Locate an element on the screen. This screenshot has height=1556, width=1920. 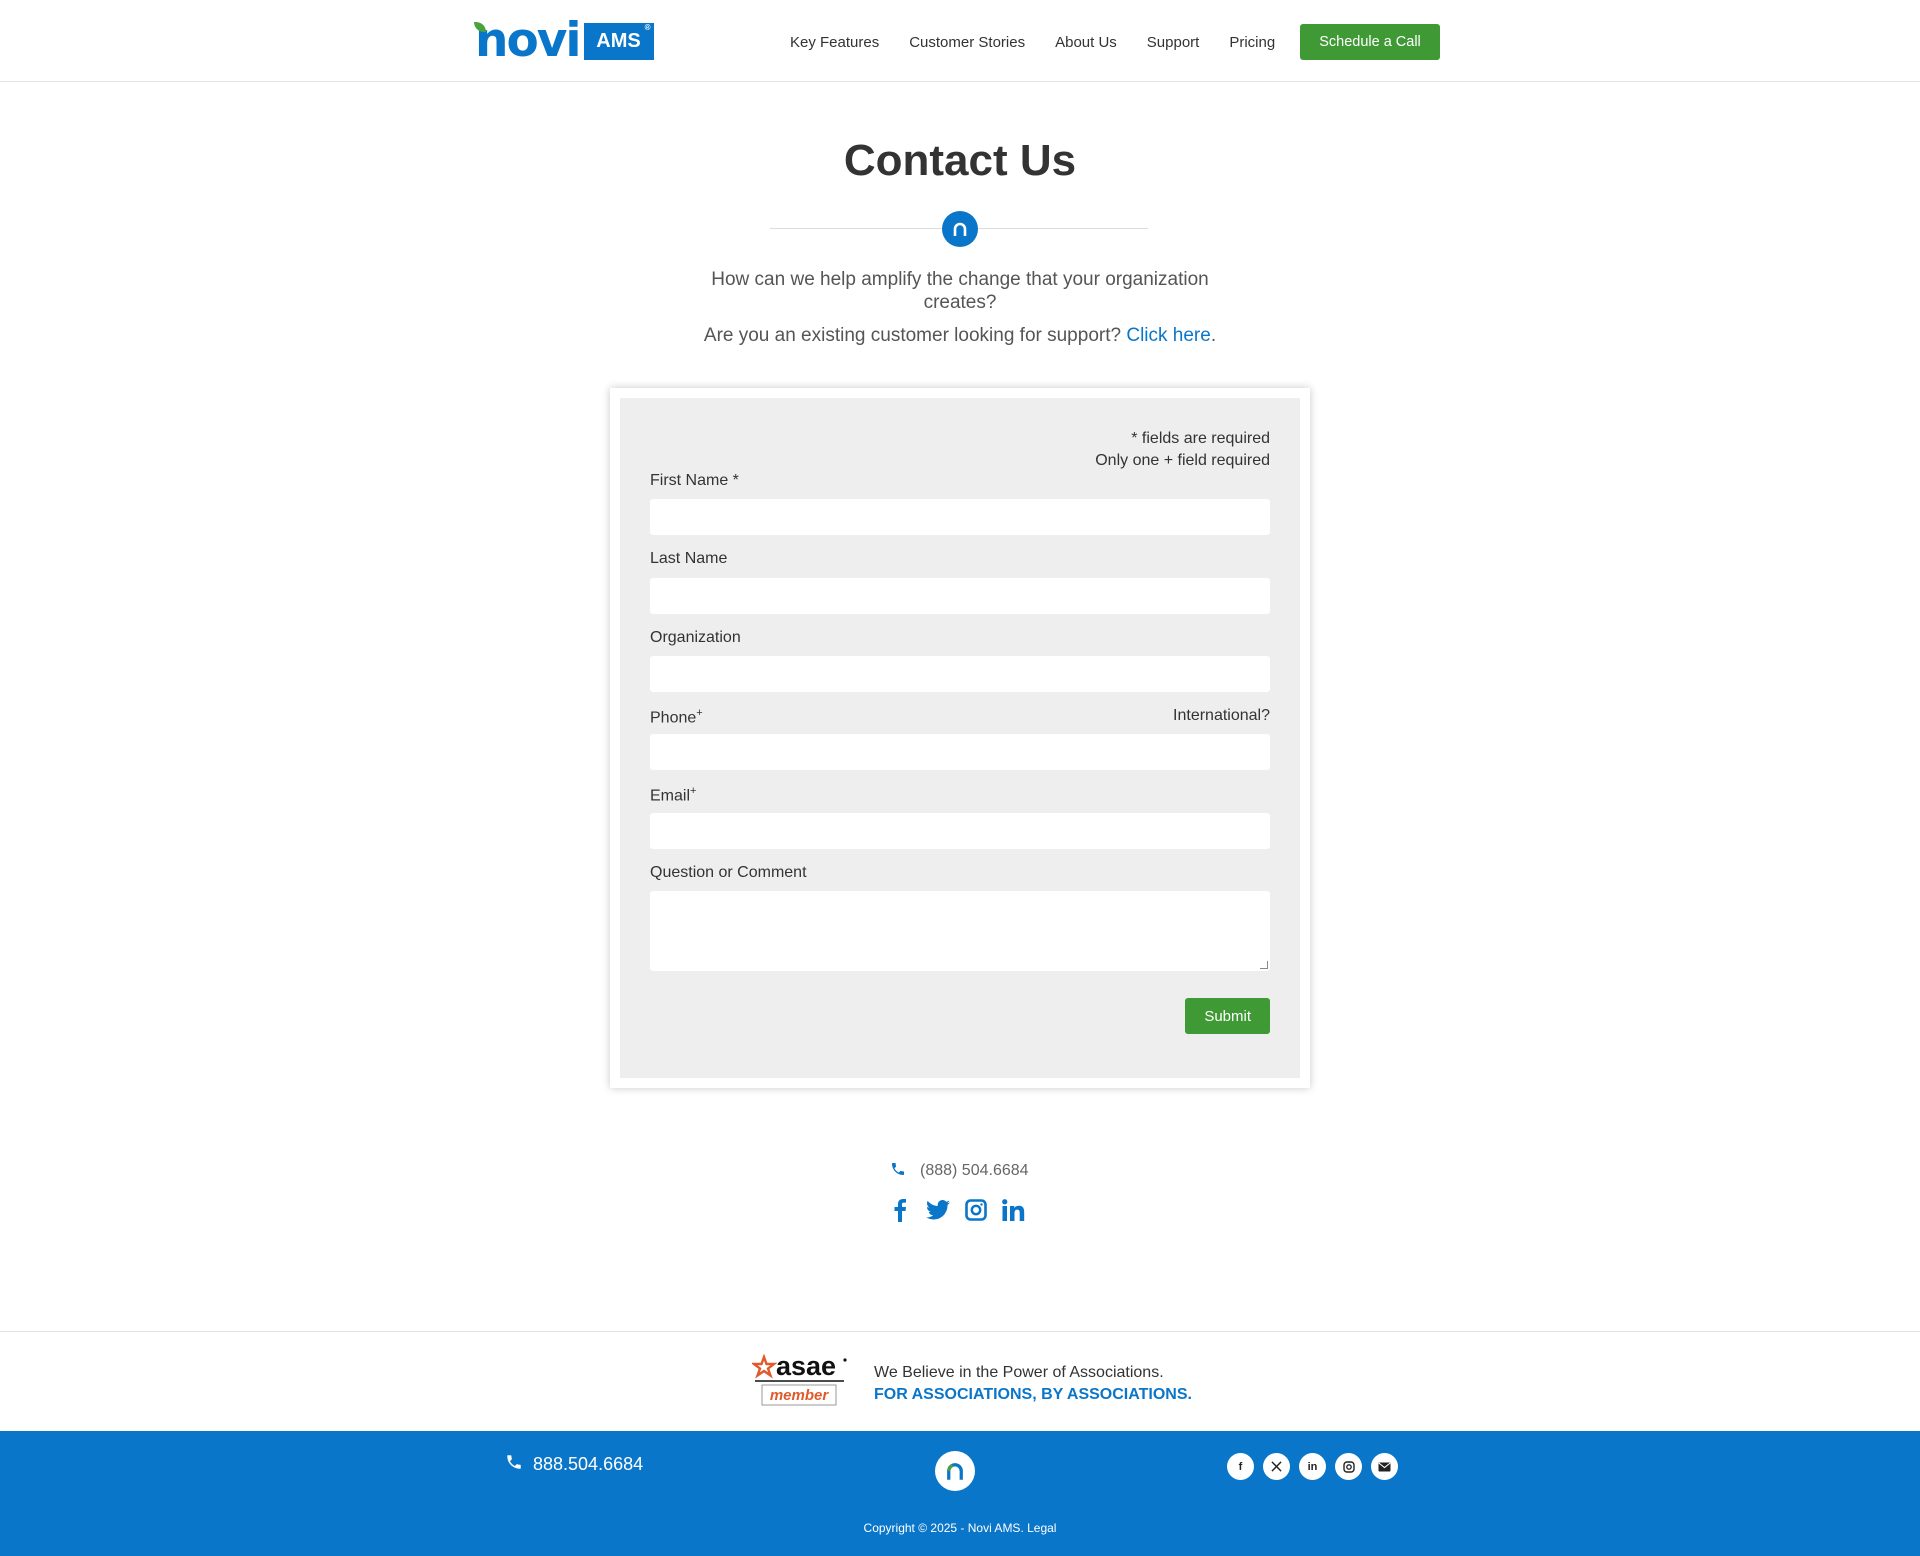
nav-customer-stories: Customer Stories is located at coordinates (967, 42).